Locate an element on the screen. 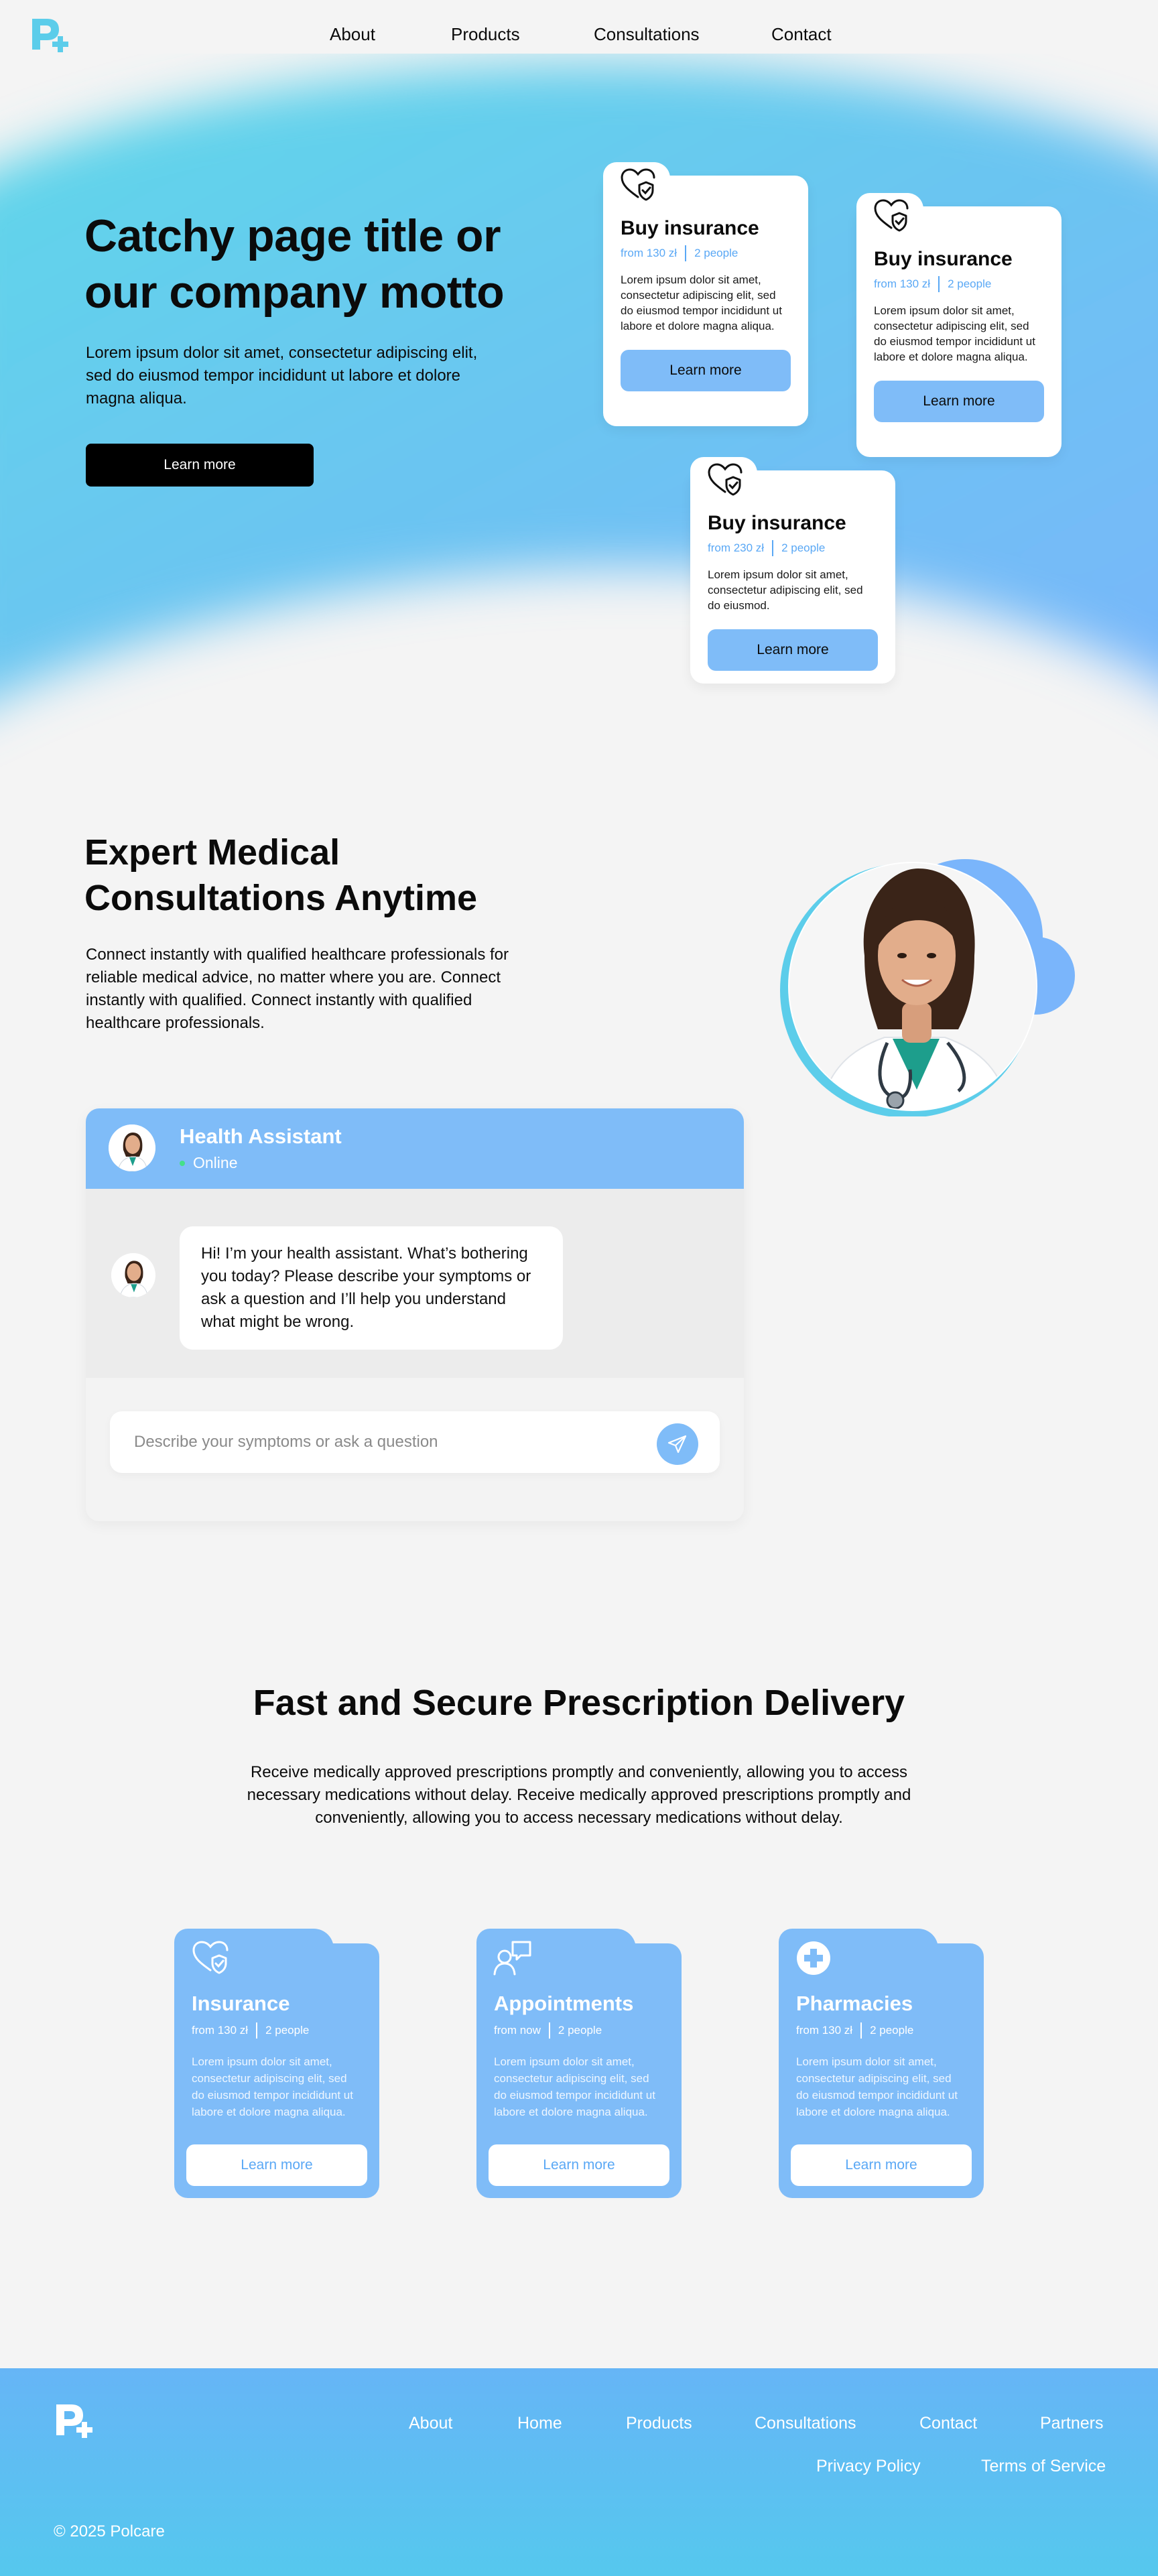  card-meta: from 230 zł 2 people is located at coordinates (793, 548).